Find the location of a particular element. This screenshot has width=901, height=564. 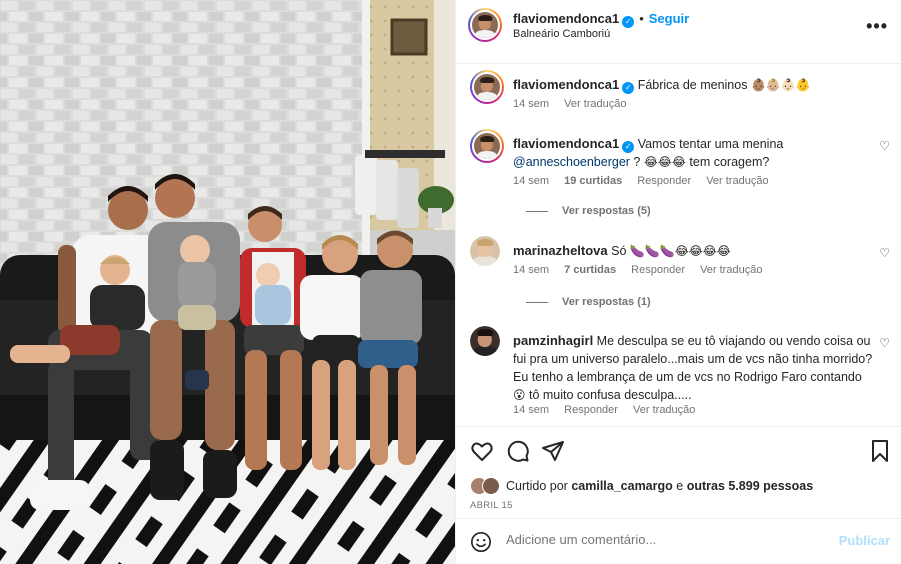

comment-meta: 14 sem Responder Ver tradução is located at coordinates (610, 410).